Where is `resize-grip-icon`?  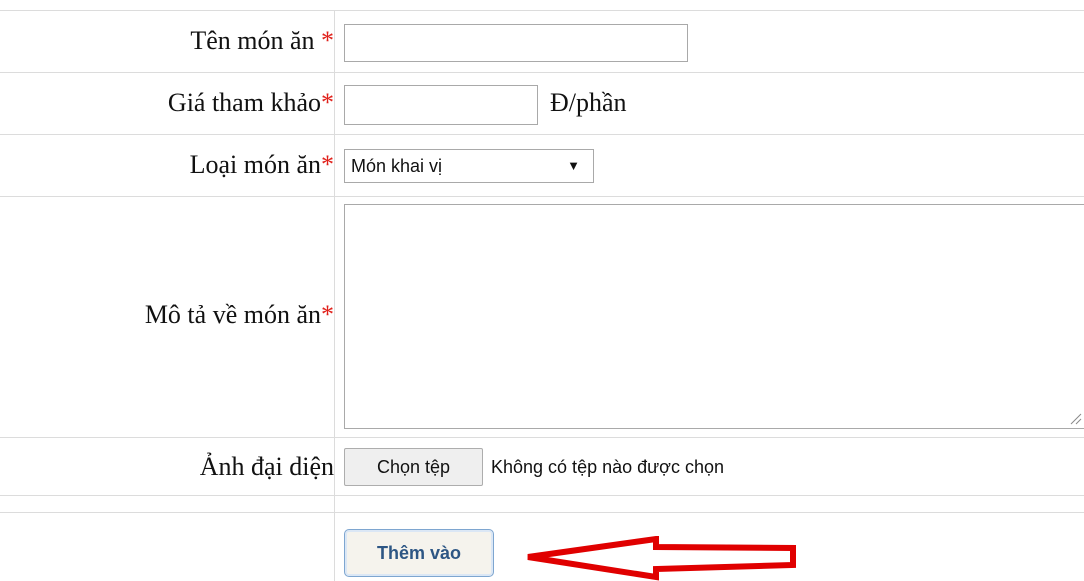 resize-grip-icon is located at coordinates (1075, 418).